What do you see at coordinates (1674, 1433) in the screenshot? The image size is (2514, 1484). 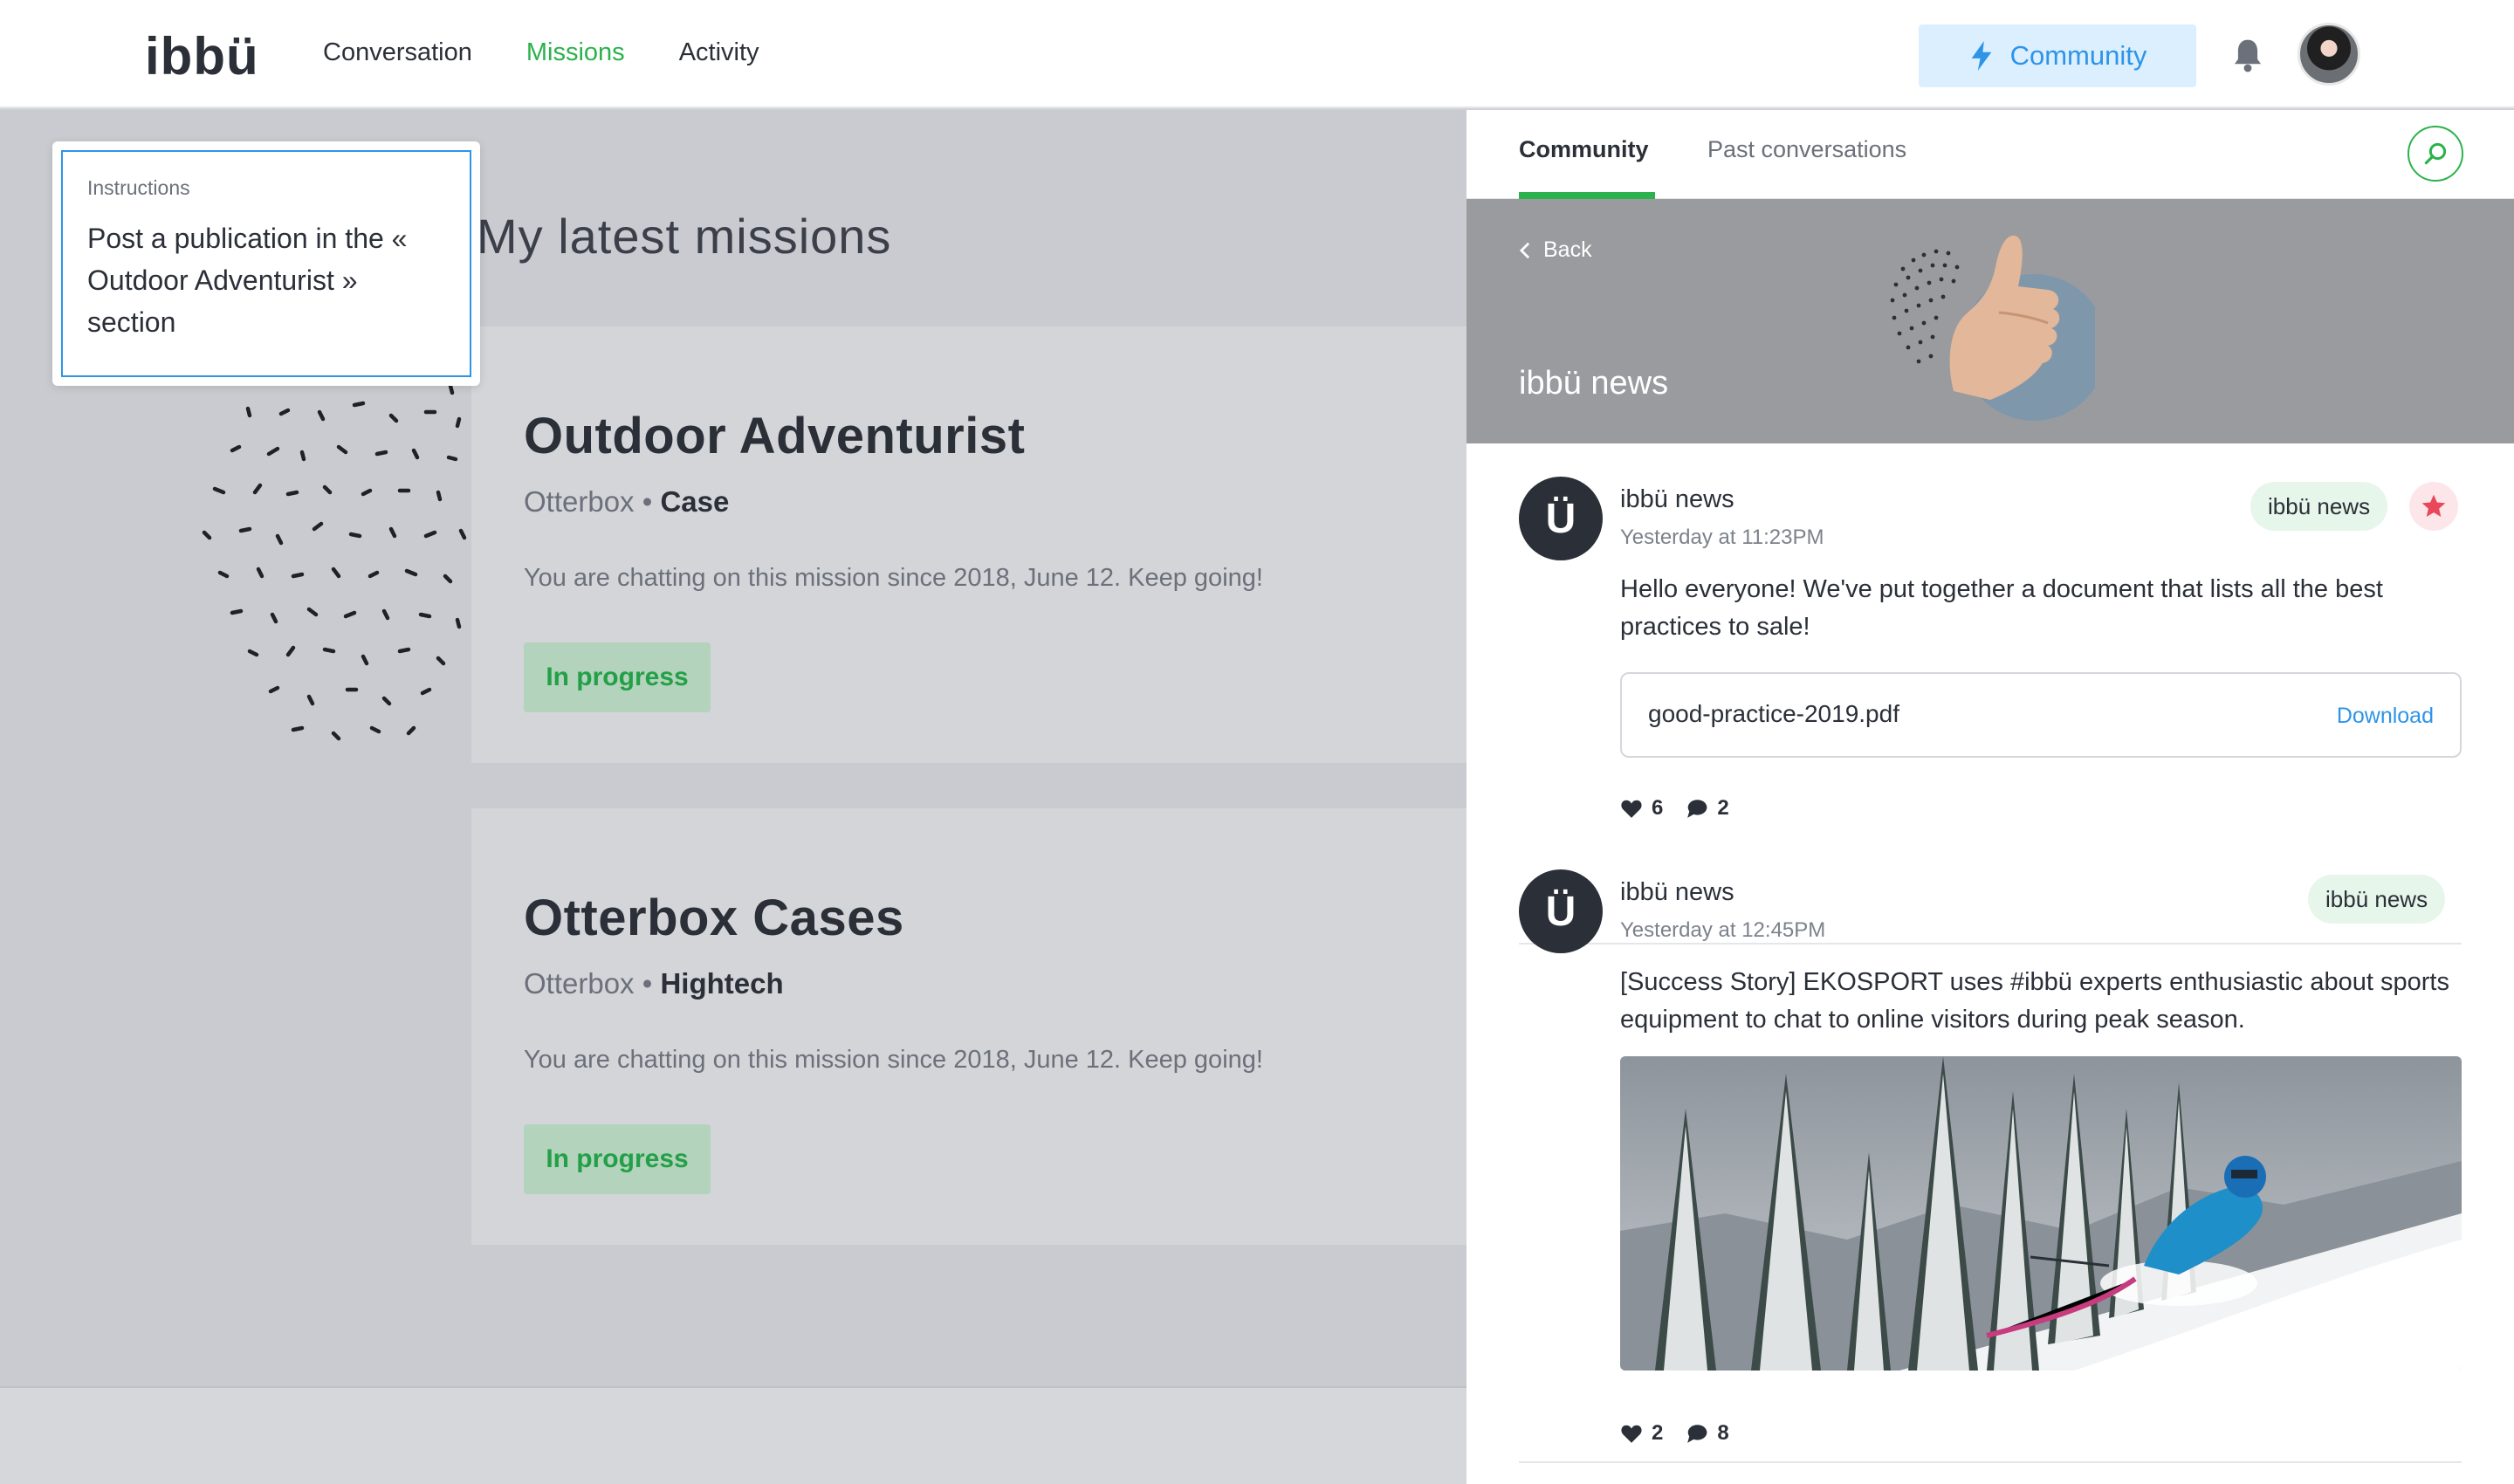 I see `post-reactions: 2 8` at bounding box center [1674, 1433].